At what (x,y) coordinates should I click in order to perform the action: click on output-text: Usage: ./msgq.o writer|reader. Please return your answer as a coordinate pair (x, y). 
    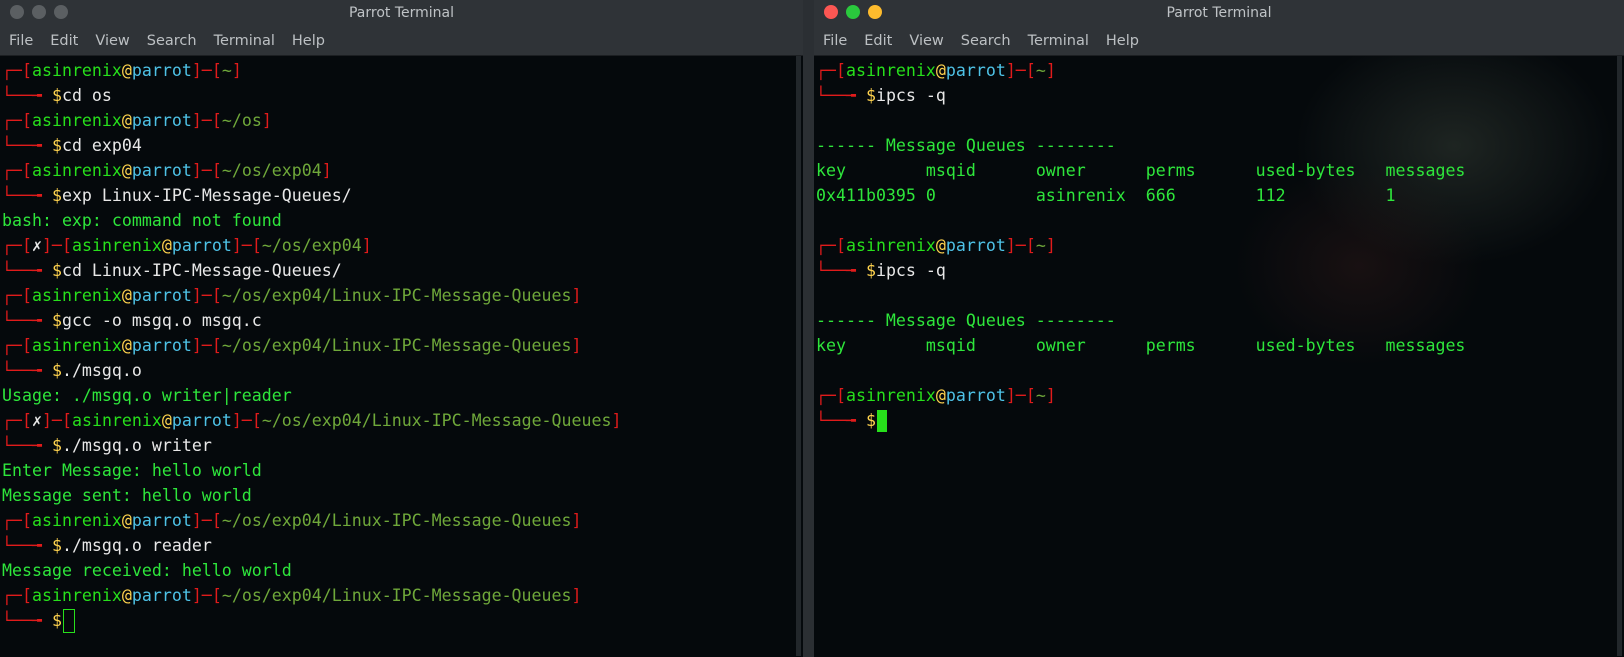
    Looking at the image, I should click on (147, 395).